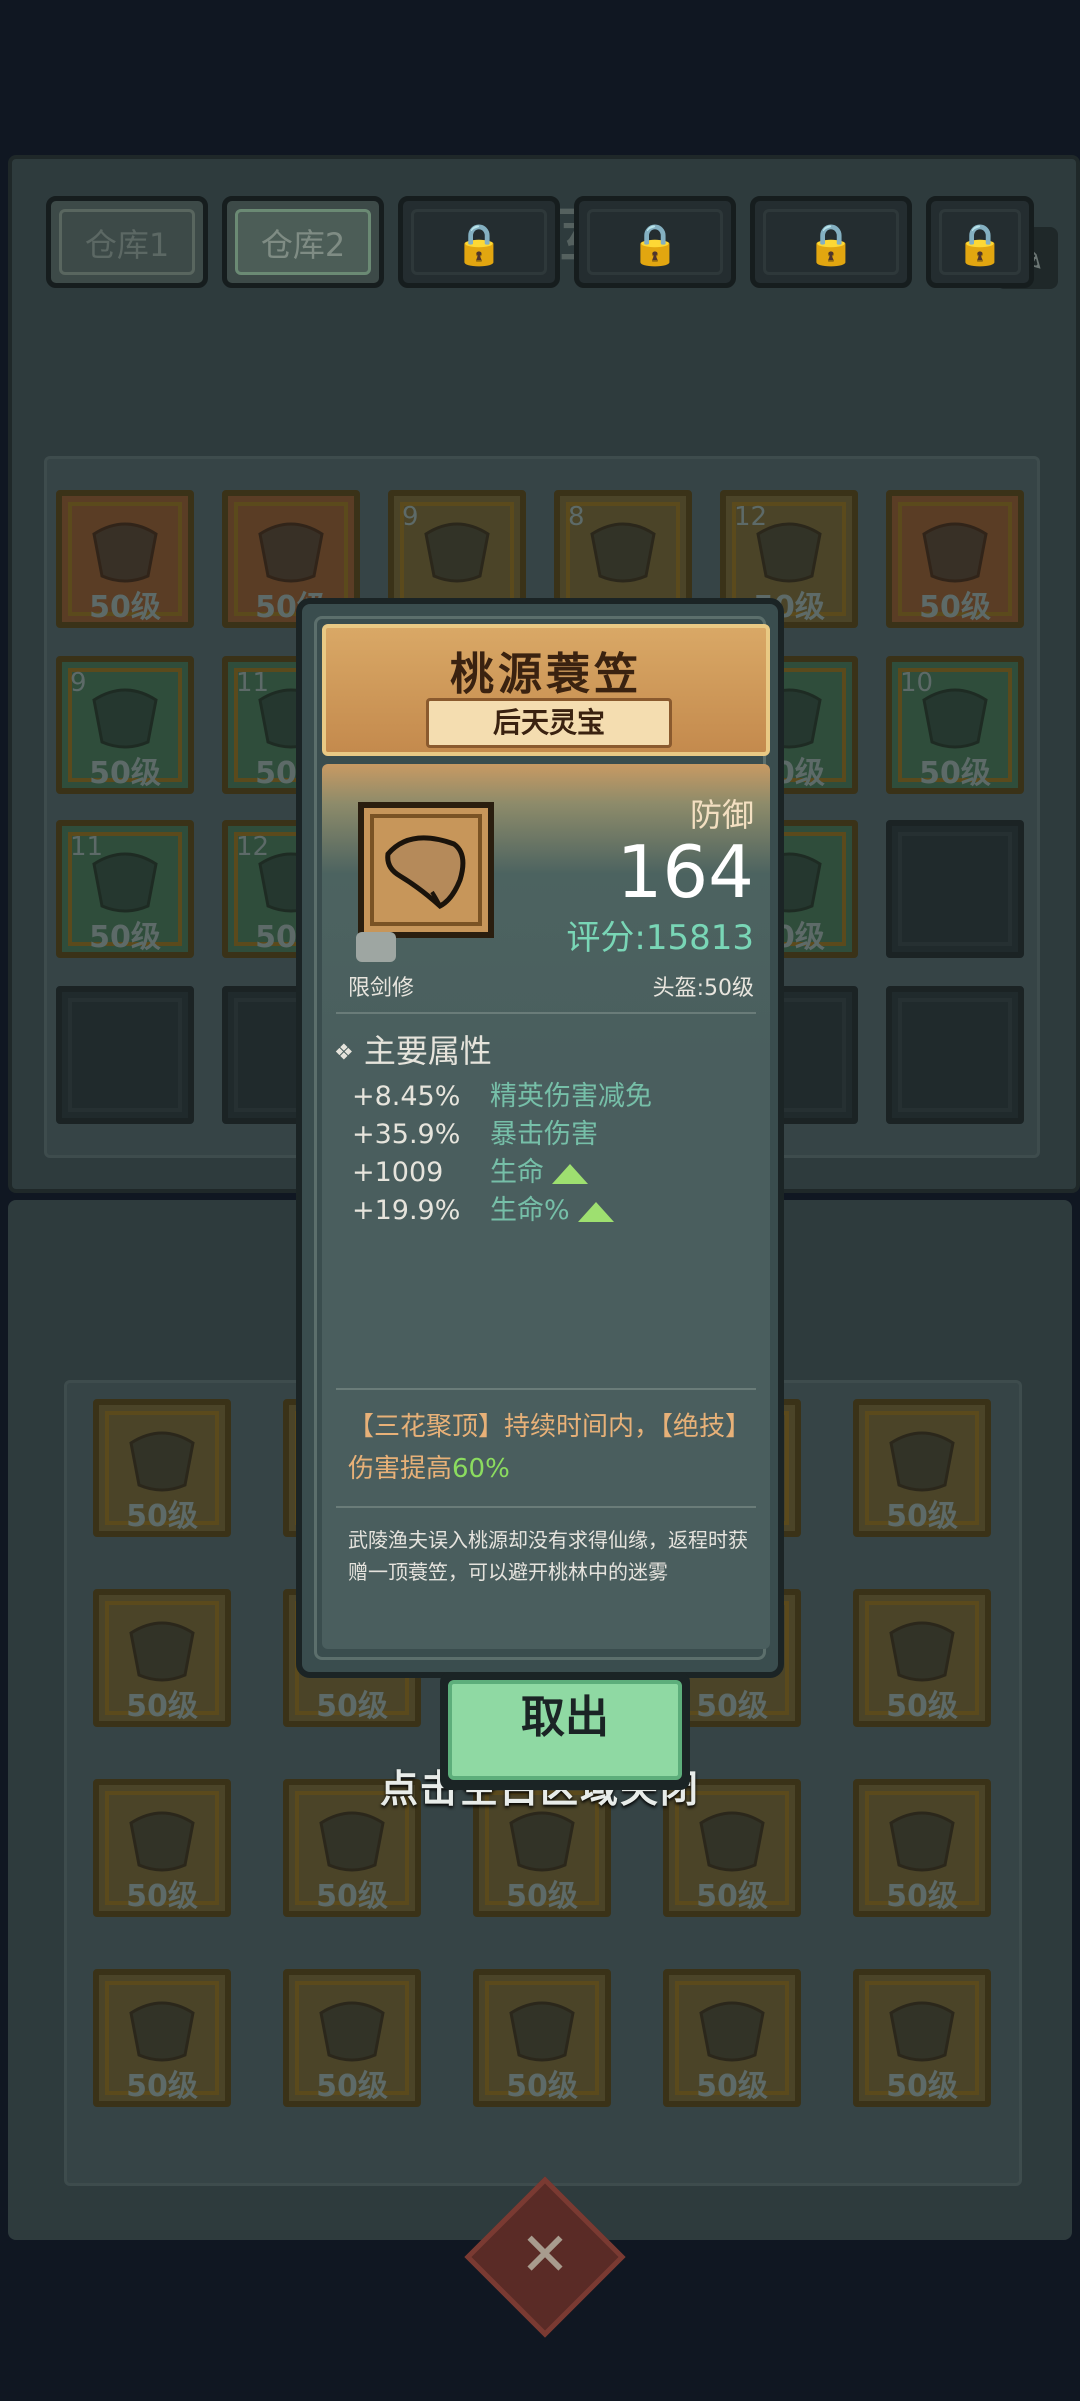  Describe the element at coordinates (546, 674) in the screenshot. I see `item-name: 桃源蓑笠` at that location.